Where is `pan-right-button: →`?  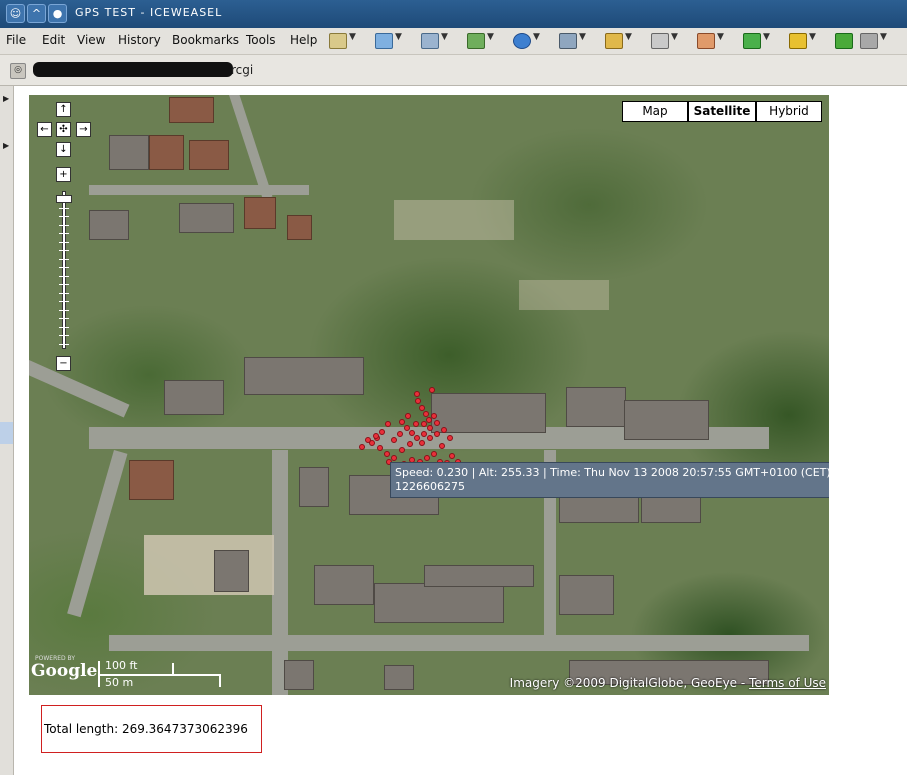
pan-right-button: → is located at coordinates (83, 129).